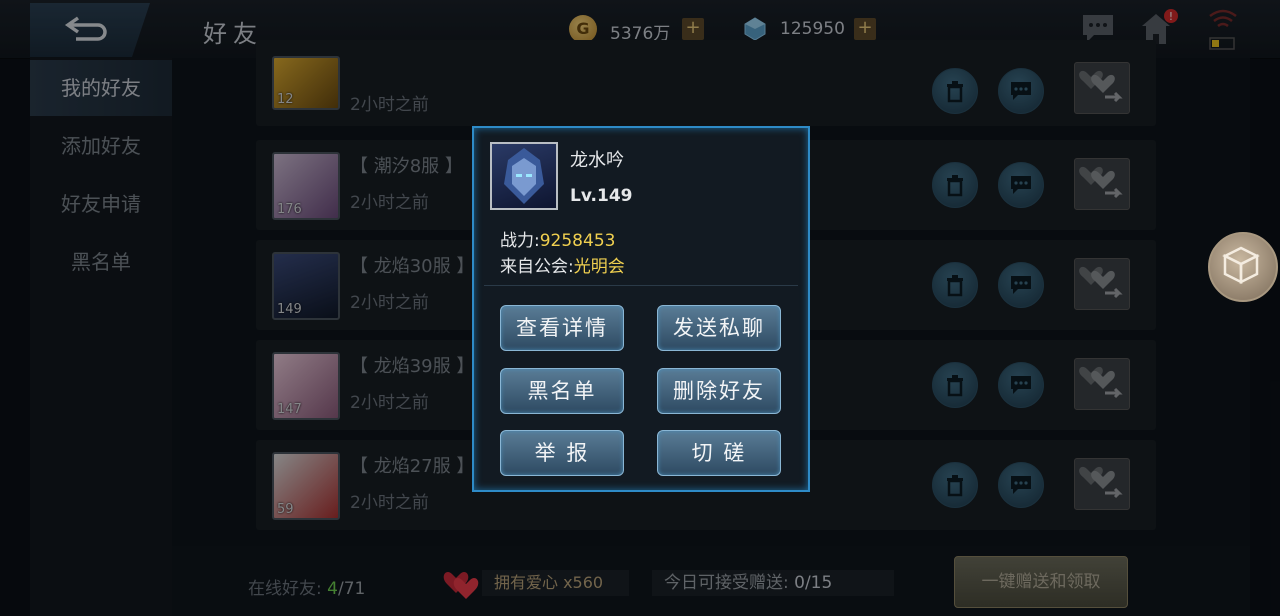  What do you see at coordinates (719, 453) in the screenshot?
I see `duel-button: 切 磋` at bounding box center [719, 453].